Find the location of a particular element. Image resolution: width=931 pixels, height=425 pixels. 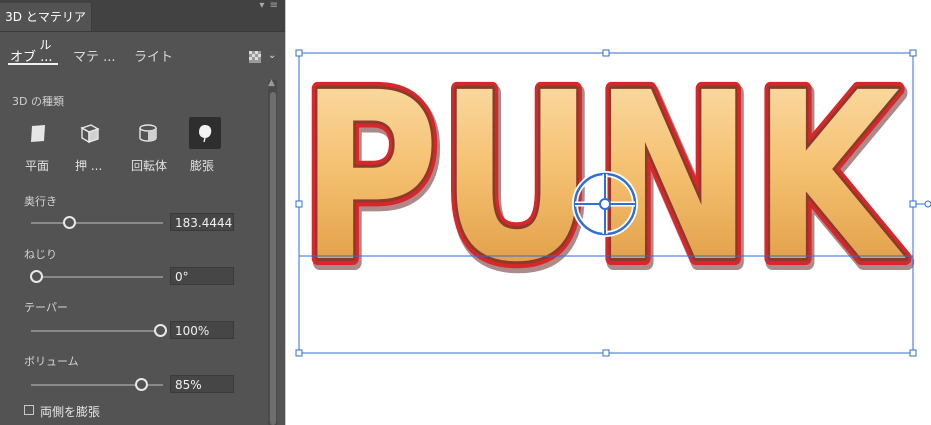

3d-rotation-widget-icon is located at coordinates (605, 204).